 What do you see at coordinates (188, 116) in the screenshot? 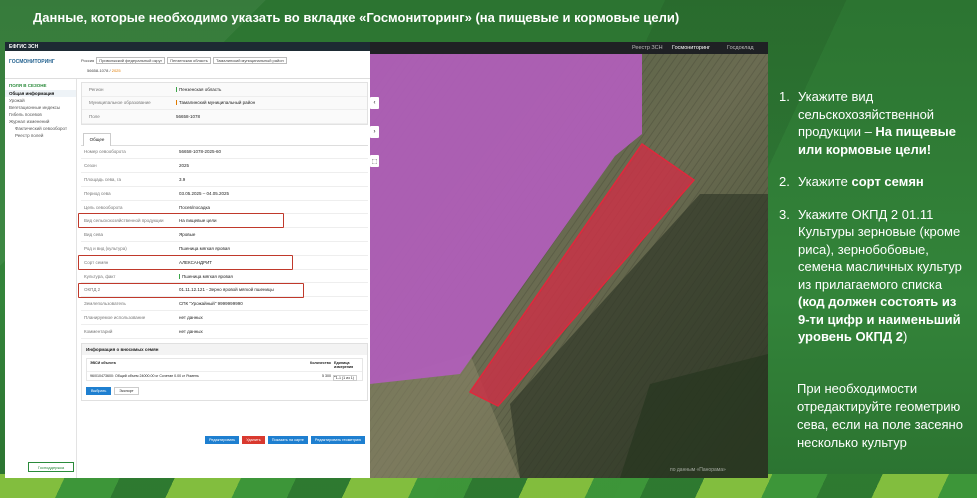
I see `kv-value: 56658-1078` at bounding box center [188, 116].